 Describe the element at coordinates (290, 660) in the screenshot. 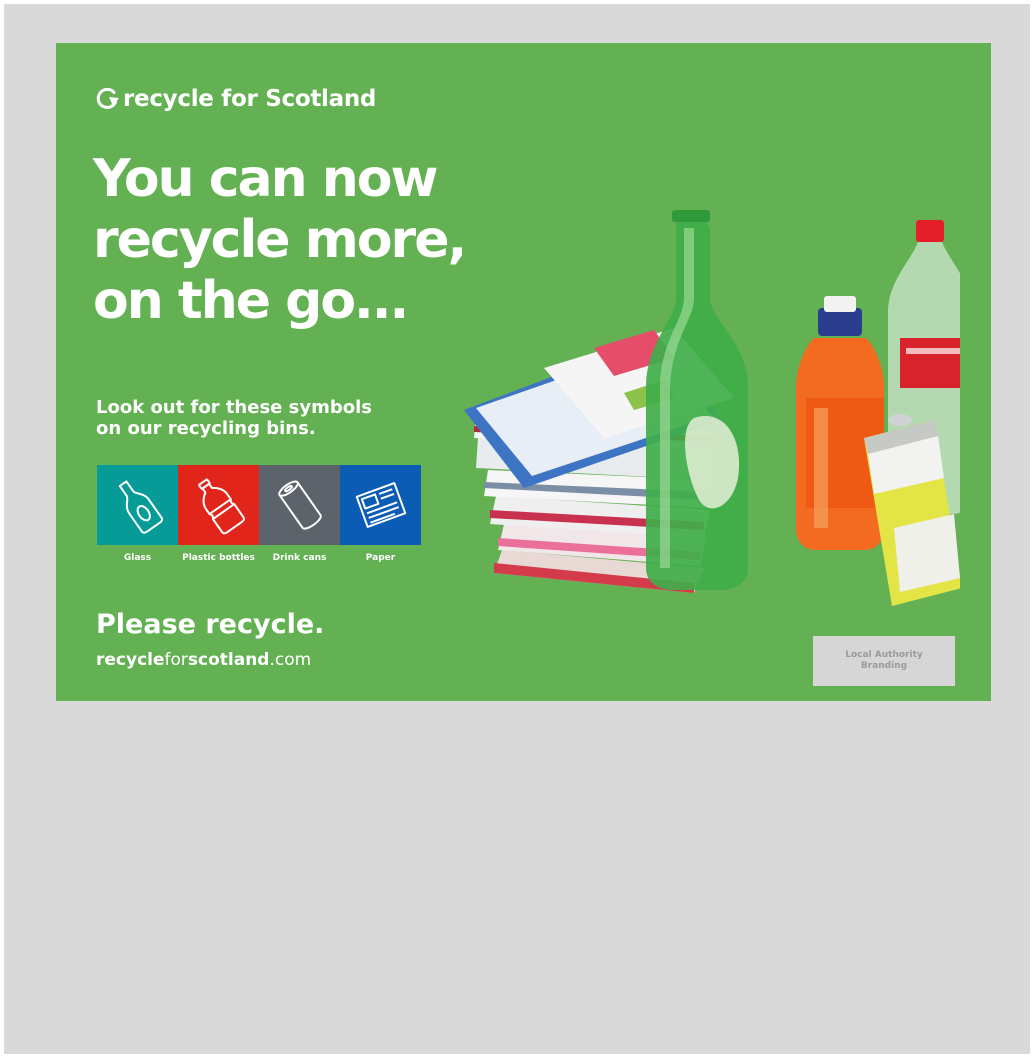

I see `website-part: .com` at that location.